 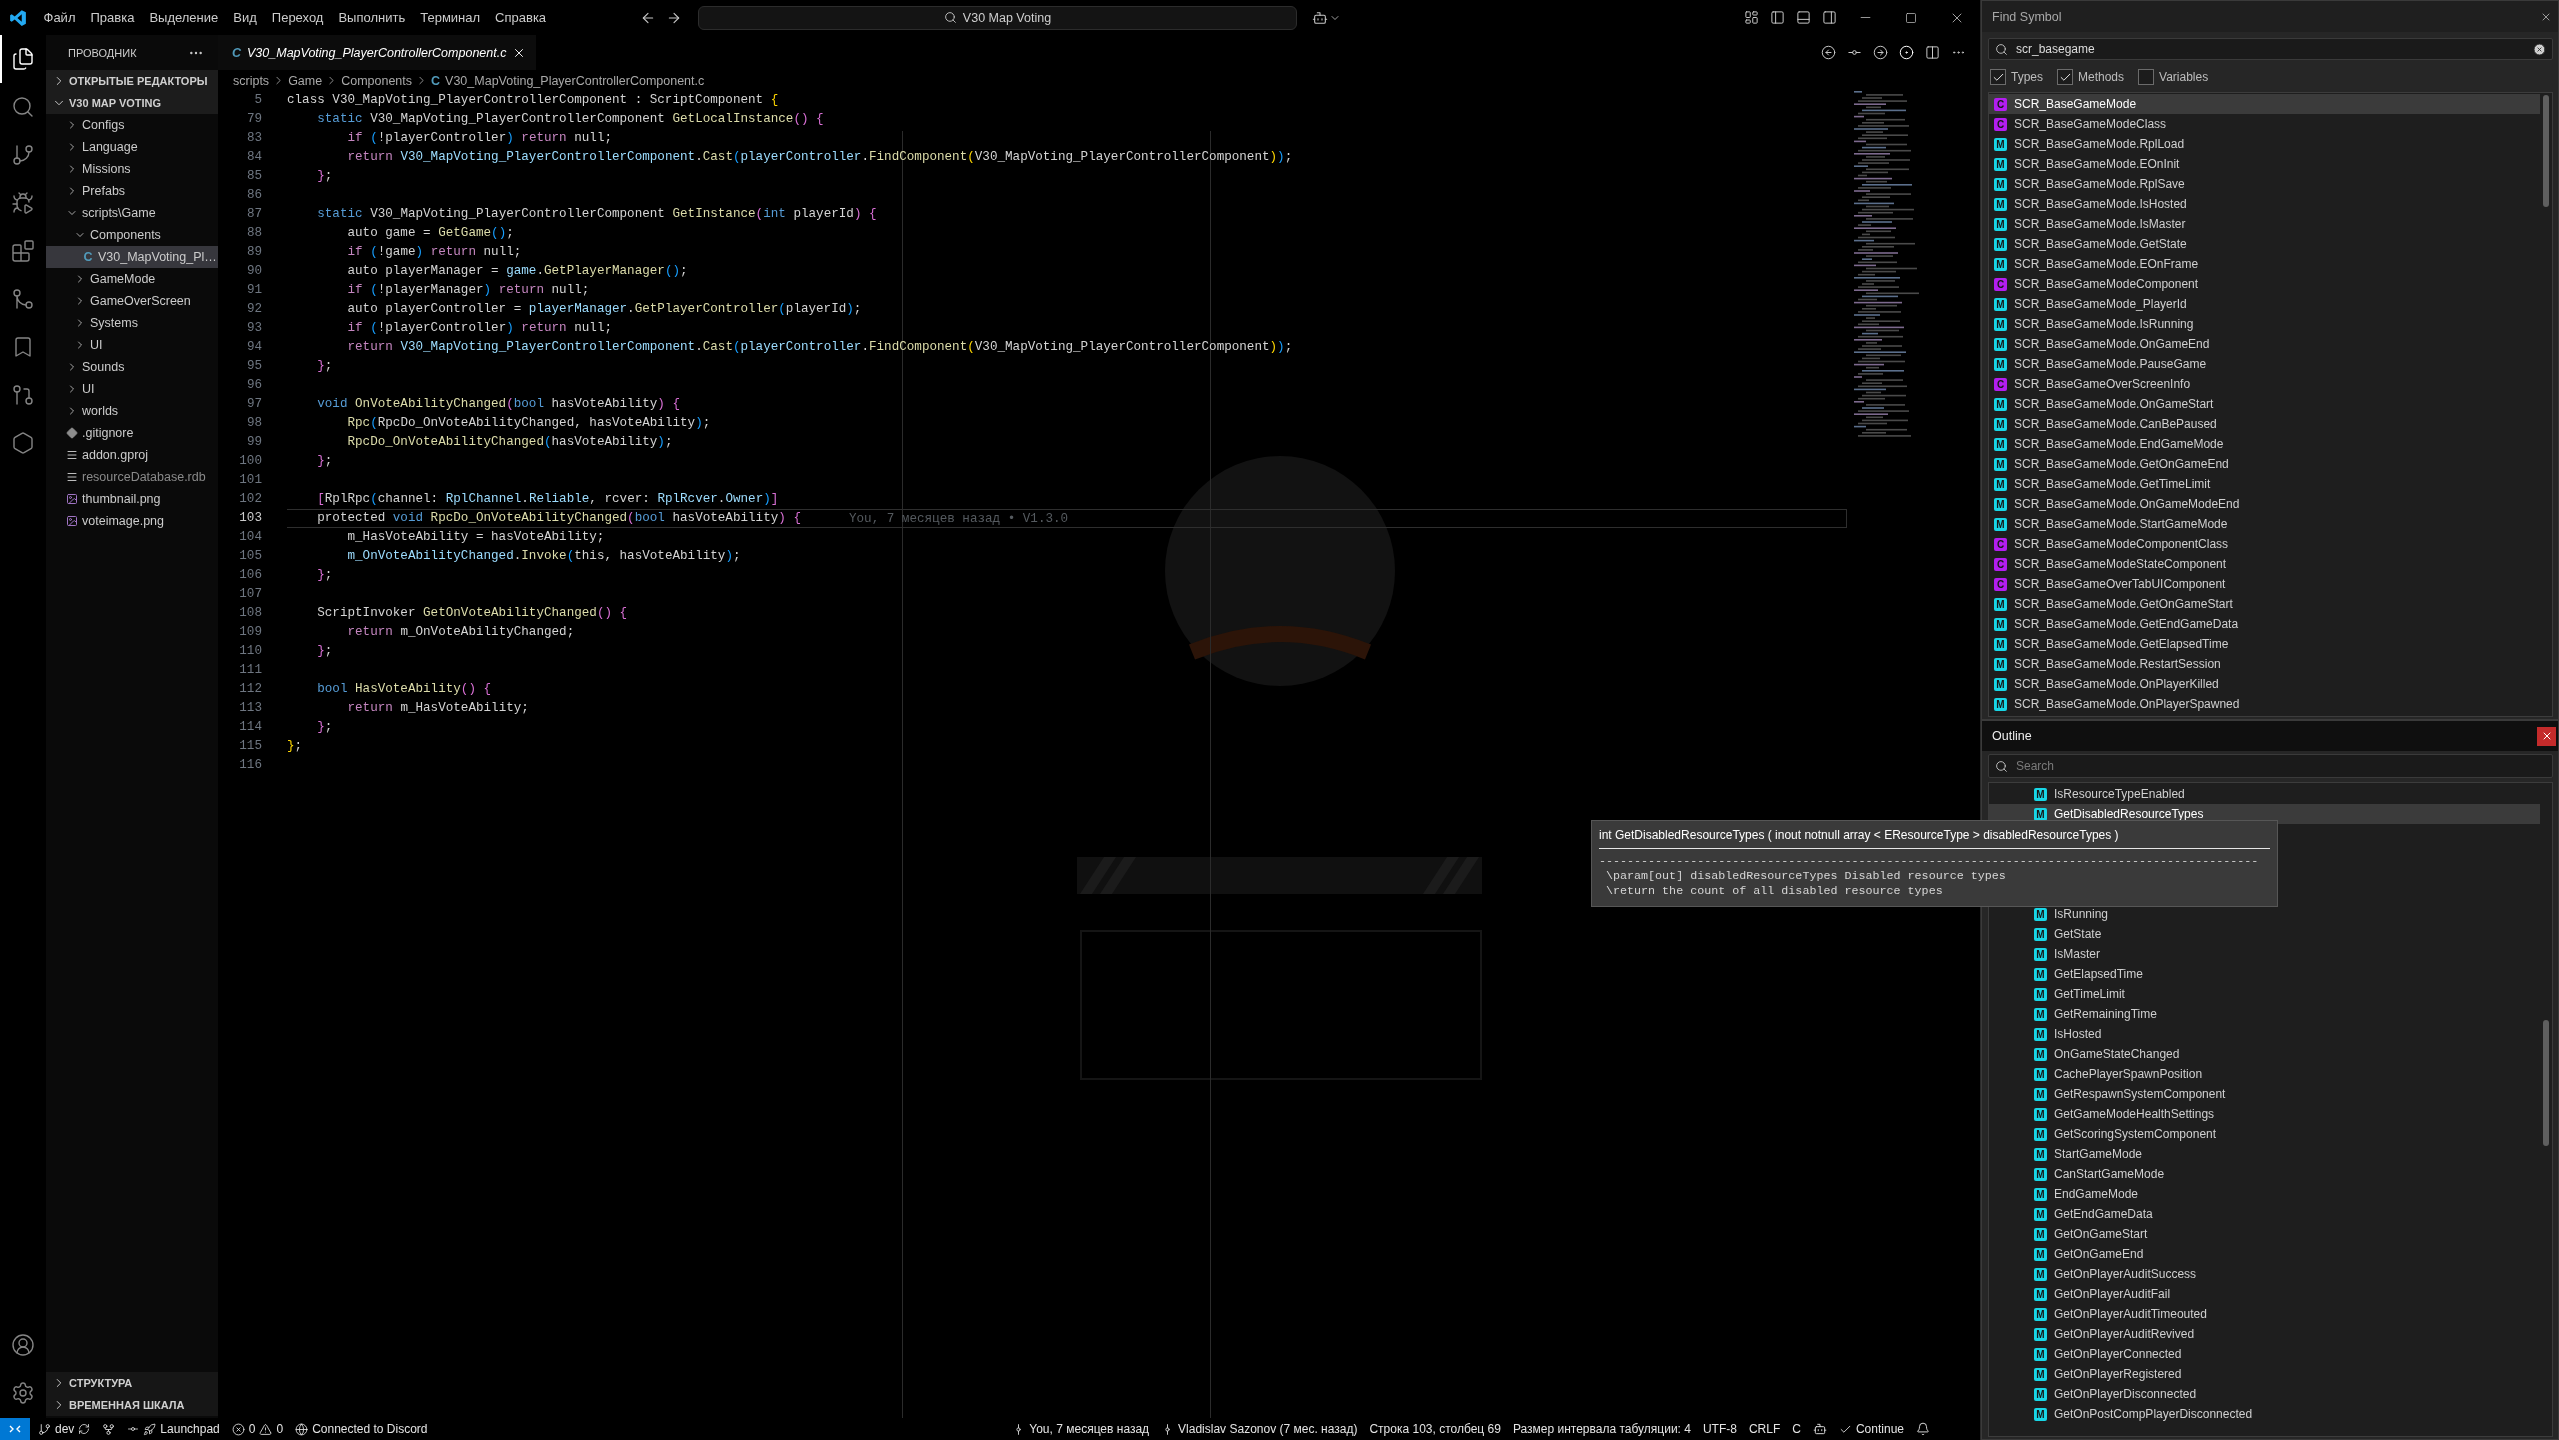 I want to click on symbol-item: M GetOnPlayerAuditTimeouted, so click(x=2264, y=1314).